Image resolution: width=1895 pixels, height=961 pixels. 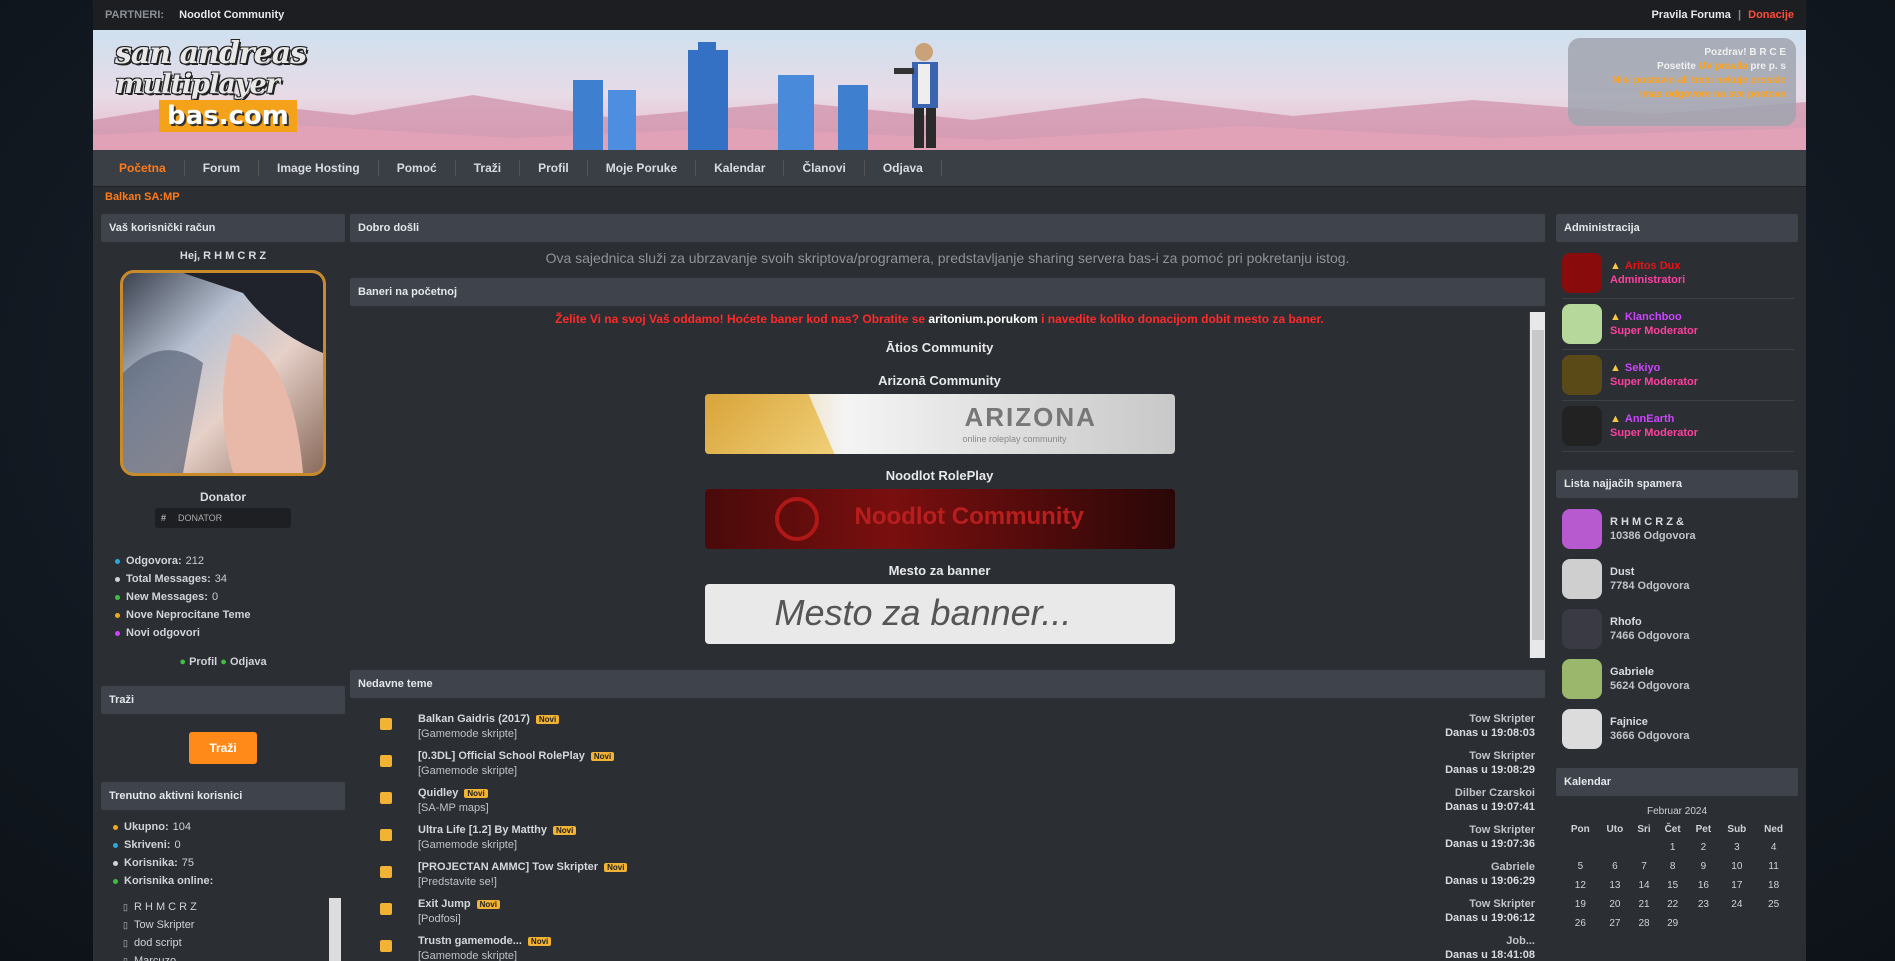 I want to click on profile-link: Profil, so click(x=203, y=662).